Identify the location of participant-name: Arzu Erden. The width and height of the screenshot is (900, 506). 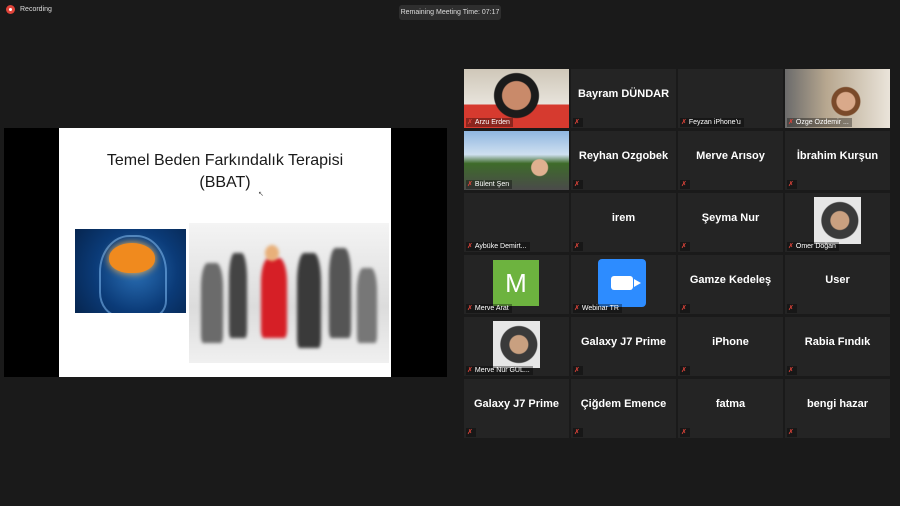
(492, 122).